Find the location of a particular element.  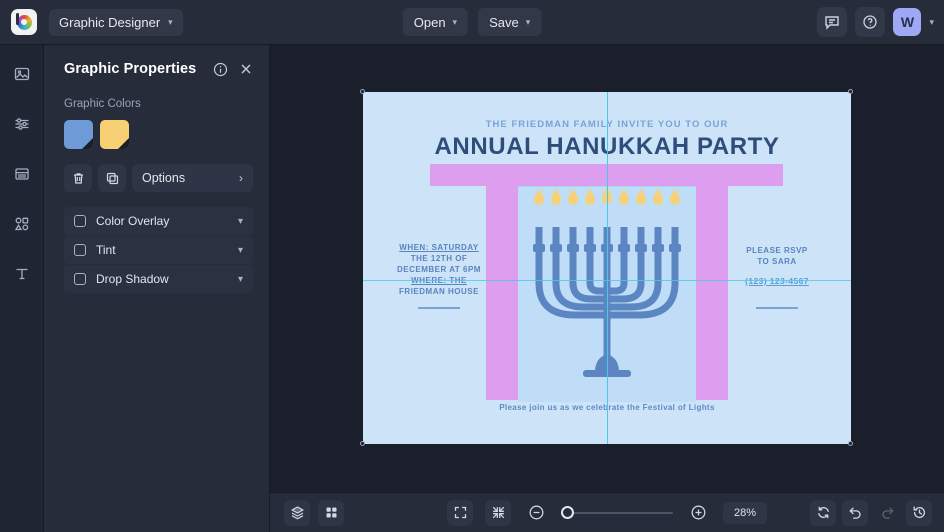

tint-label: Tint is located at coordinates (106, 250).